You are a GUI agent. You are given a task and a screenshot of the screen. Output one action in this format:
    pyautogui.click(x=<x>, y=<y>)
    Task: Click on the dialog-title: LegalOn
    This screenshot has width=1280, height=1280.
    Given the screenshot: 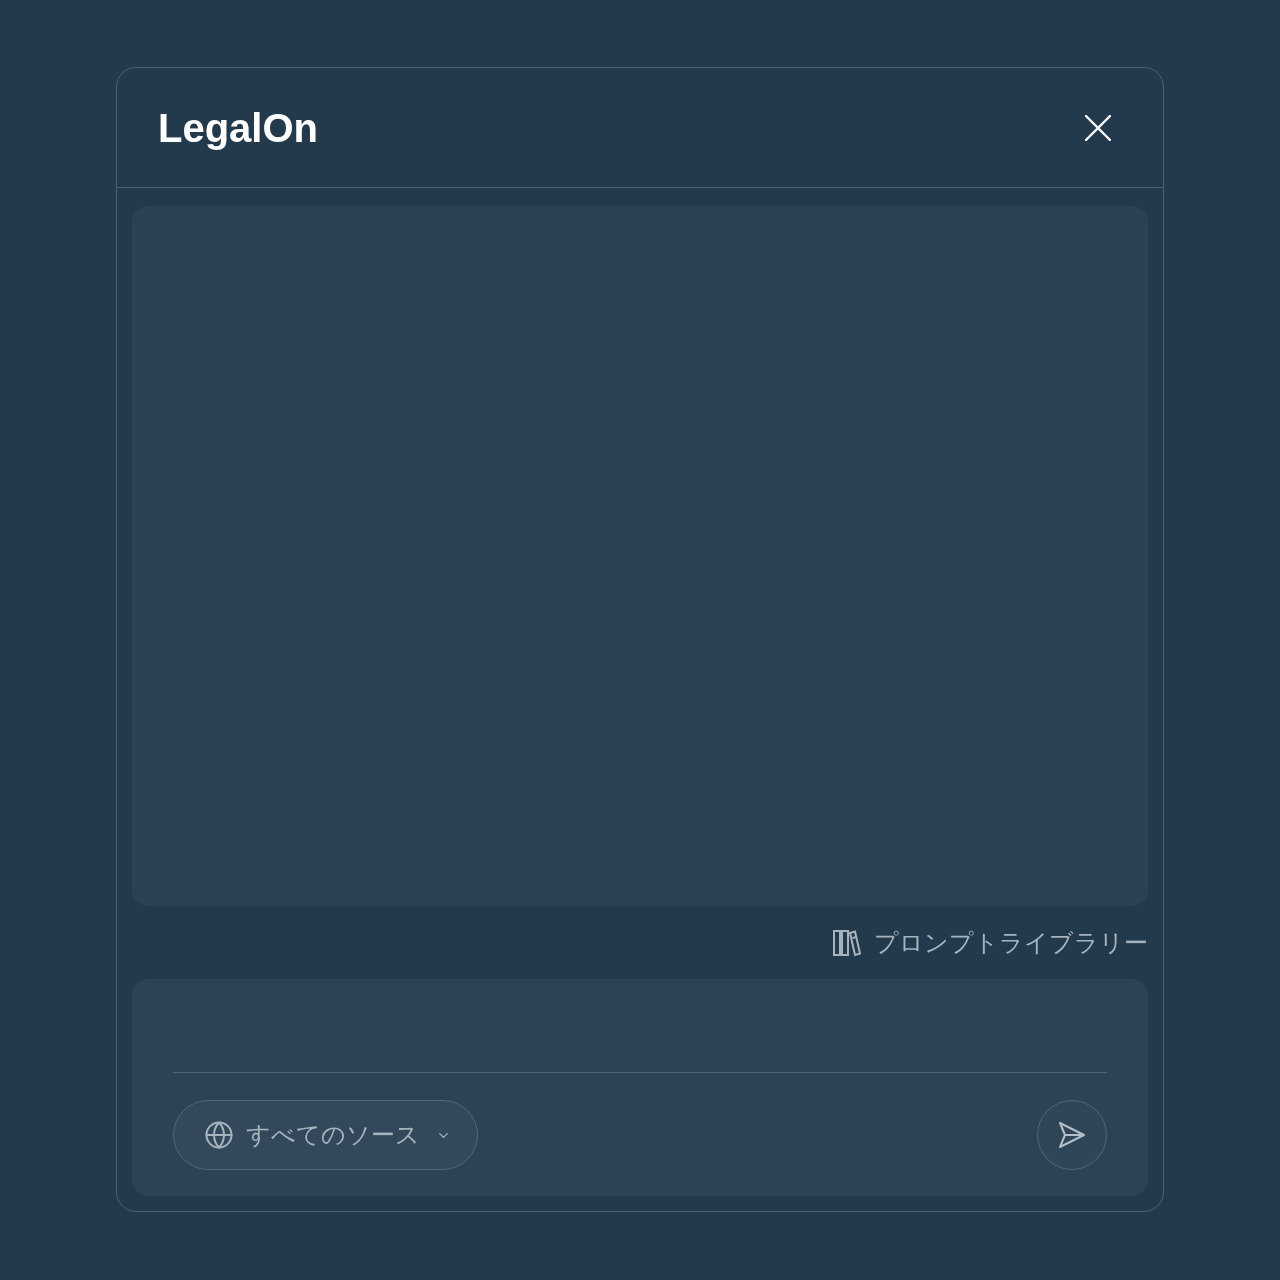 What is the action you would take?
    pyautogui.click(x=238, y=127)
    